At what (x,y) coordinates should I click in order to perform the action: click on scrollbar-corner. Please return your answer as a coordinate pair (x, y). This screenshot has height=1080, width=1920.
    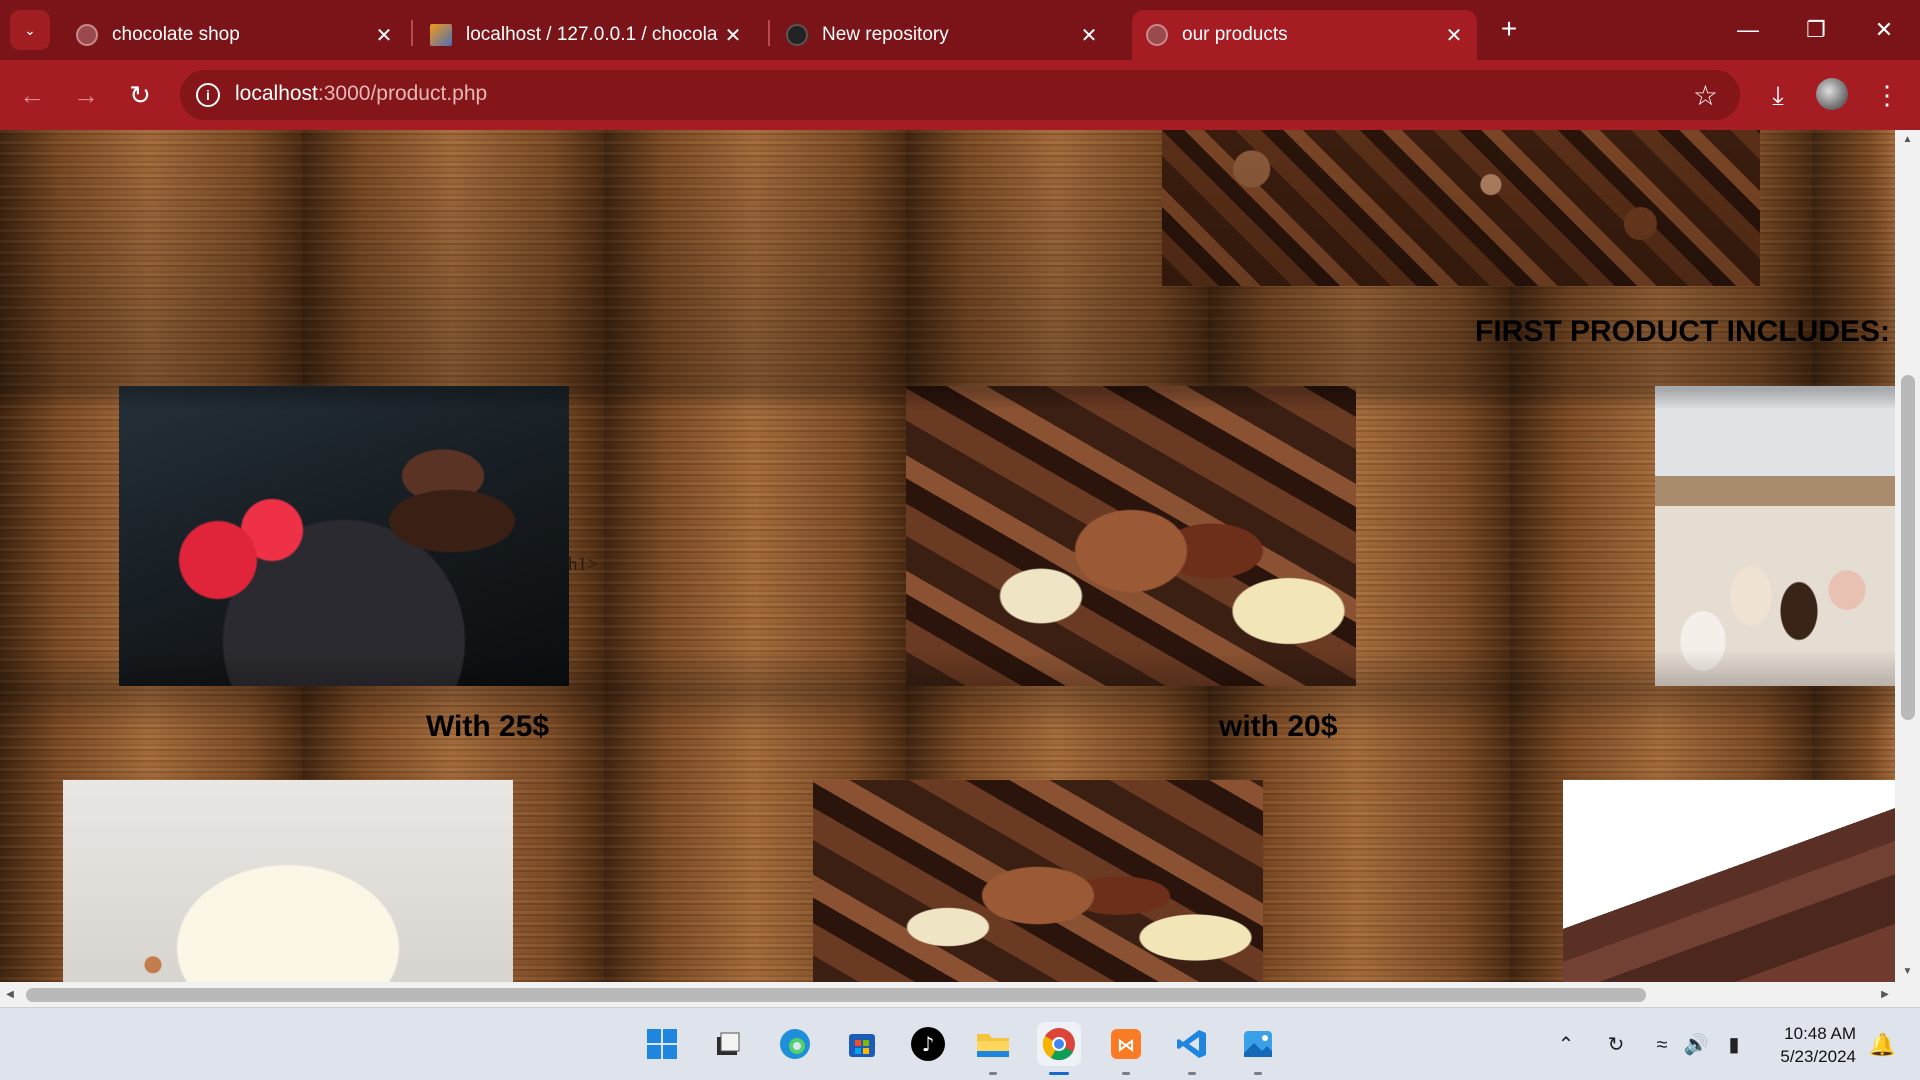
    Looking at the image, I should click on (1907, 994).